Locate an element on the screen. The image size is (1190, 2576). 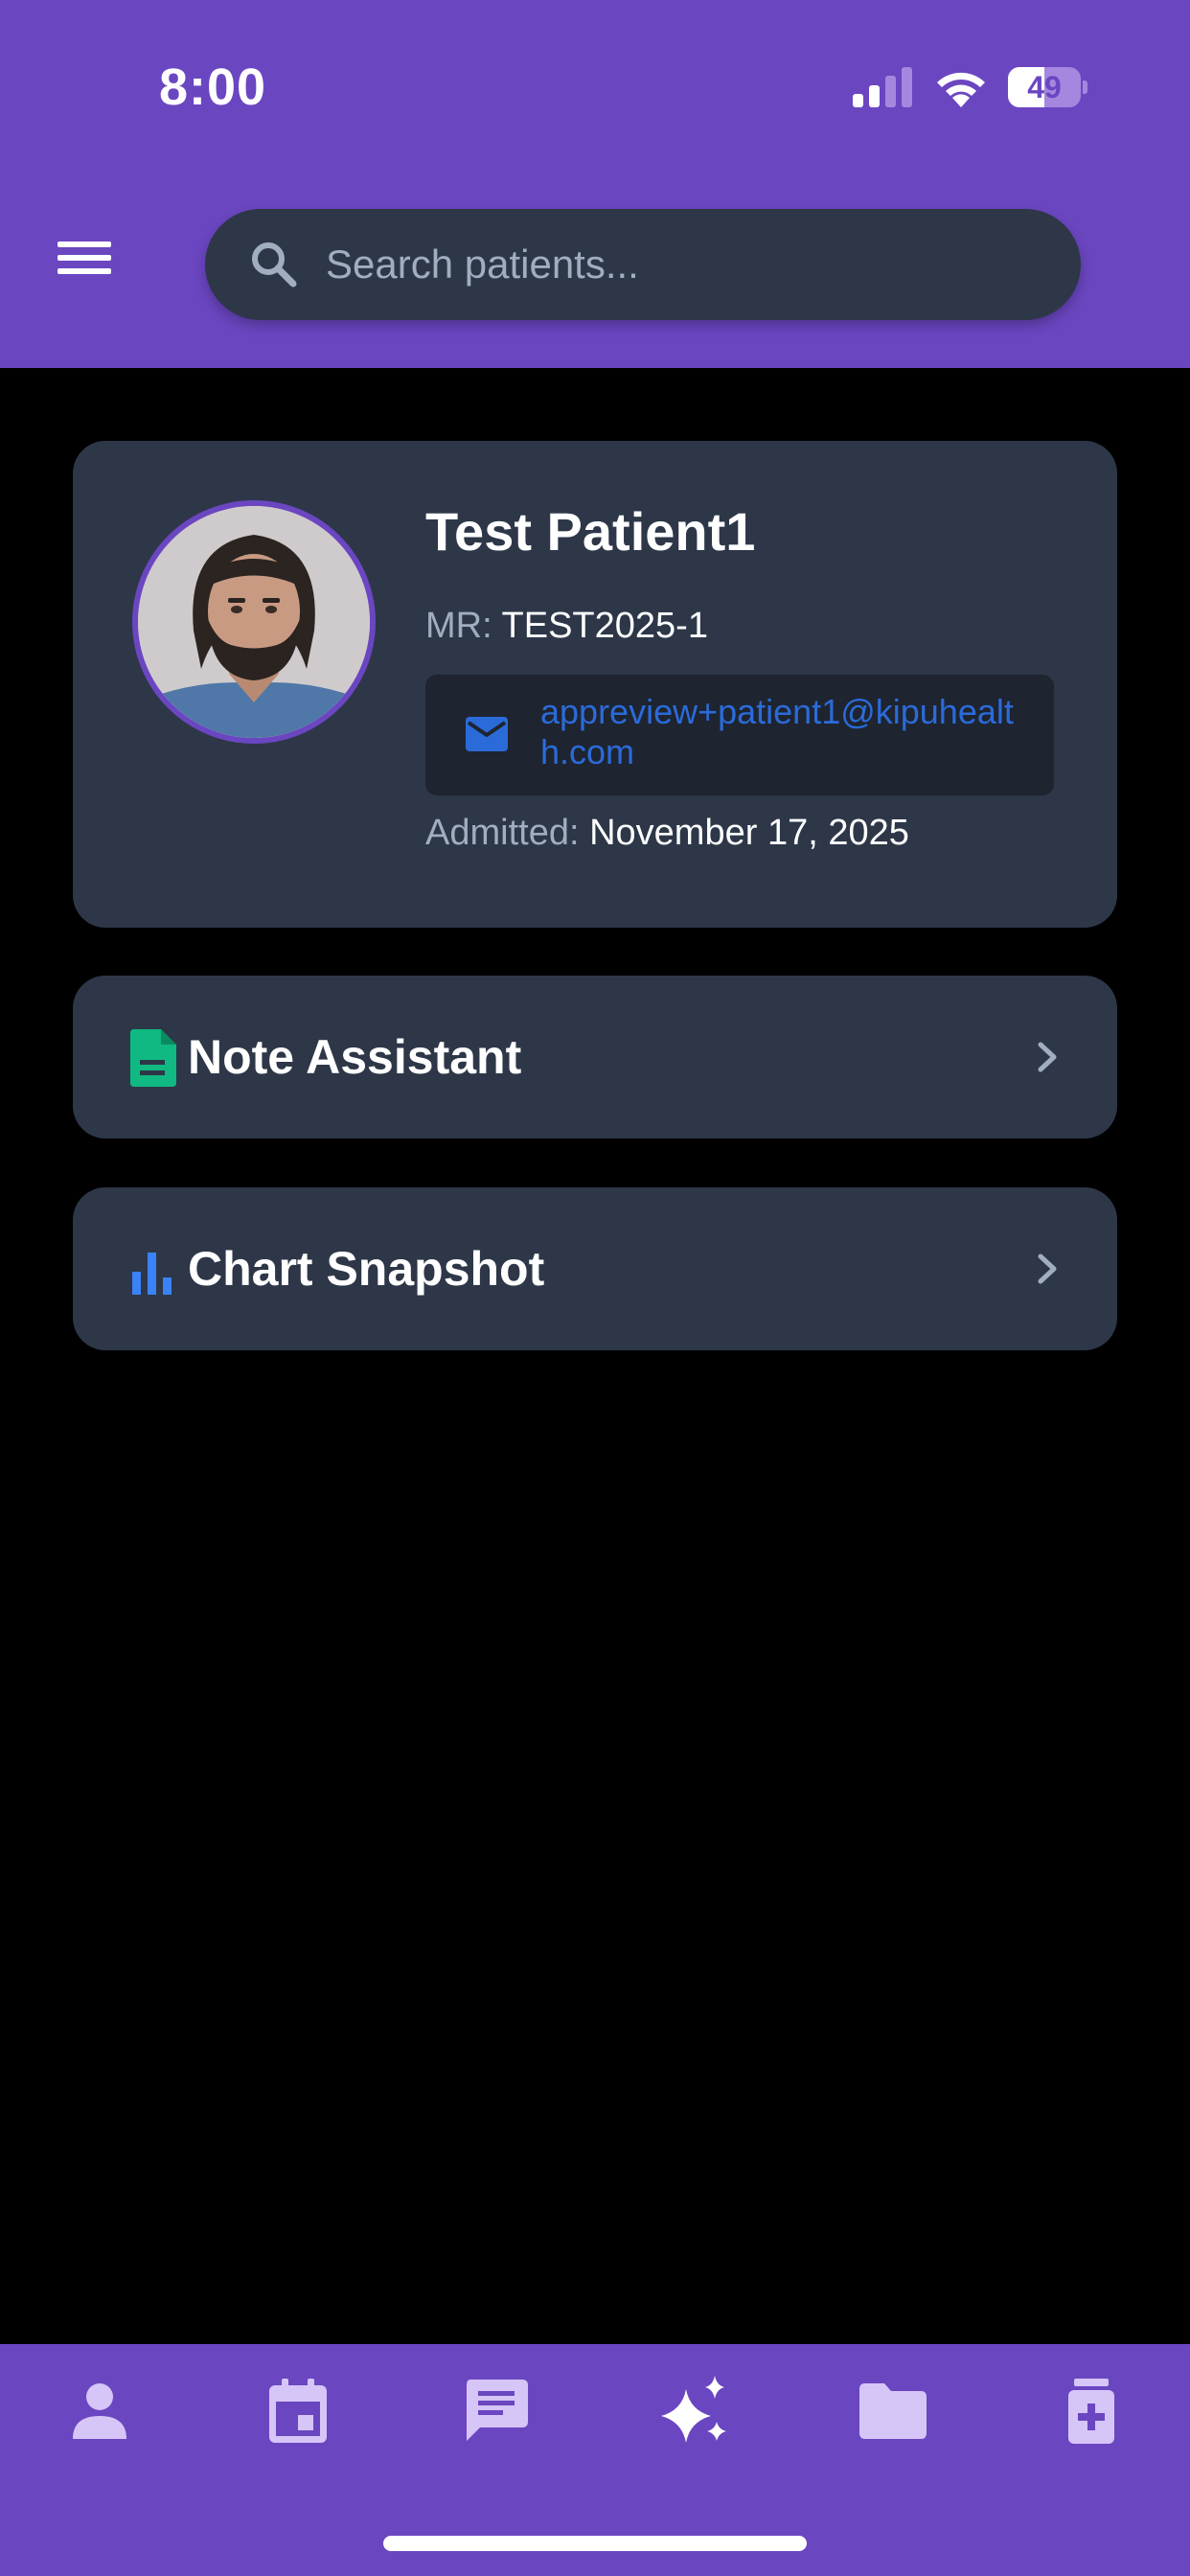
nav-calendar is located at coordinates (298, 2411).